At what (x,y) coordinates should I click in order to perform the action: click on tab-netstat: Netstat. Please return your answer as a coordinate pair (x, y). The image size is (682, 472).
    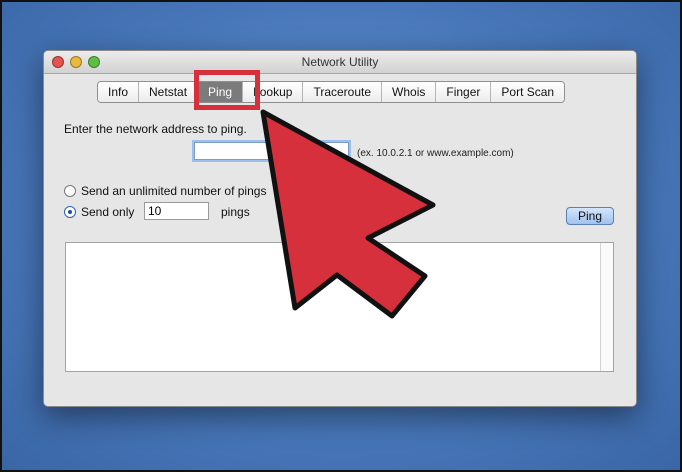
    Looking at the image, I should click on (169, 92).